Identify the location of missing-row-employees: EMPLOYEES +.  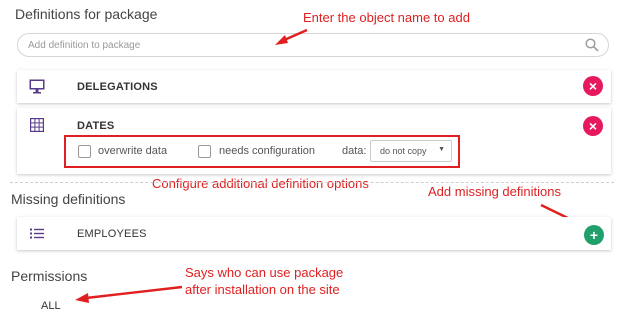
(314, 233).